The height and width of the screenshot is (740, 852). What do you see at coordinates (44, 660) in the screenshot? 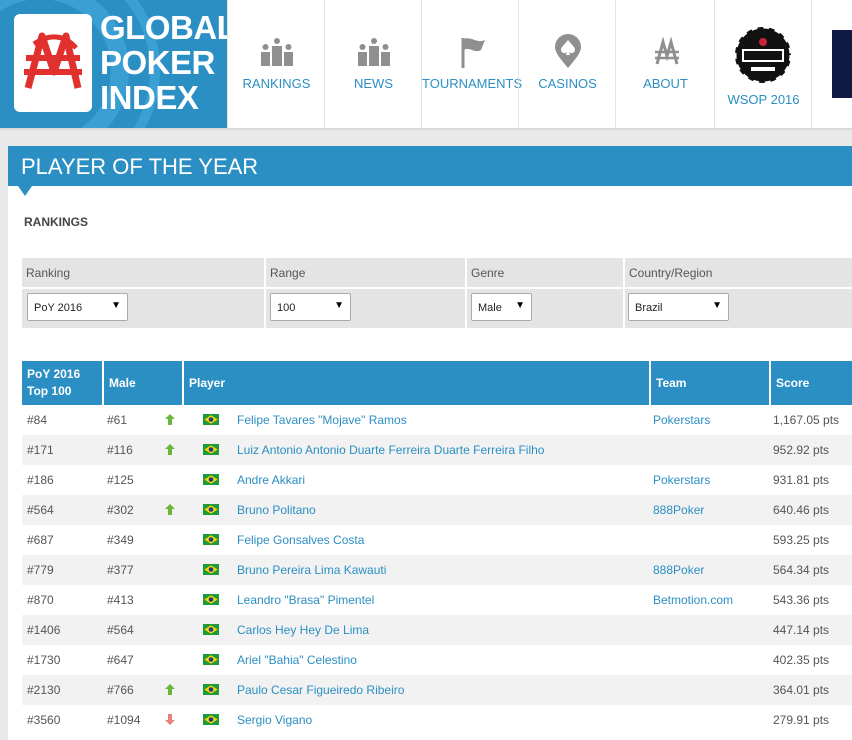
I see `rank-cell: #1730` at bounding box center [44, 660].